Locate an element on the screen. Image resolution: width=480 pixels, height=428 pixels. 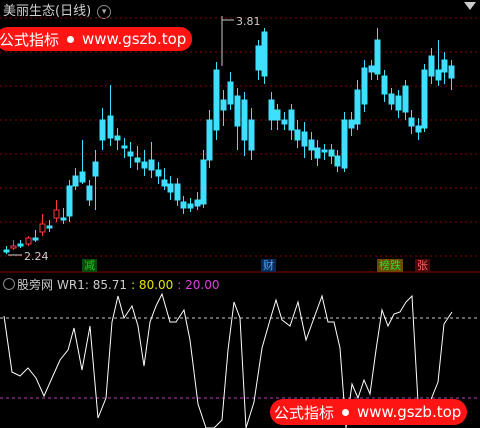
wr-value: WR1: 85.71 is located at coordinates (92, 285).